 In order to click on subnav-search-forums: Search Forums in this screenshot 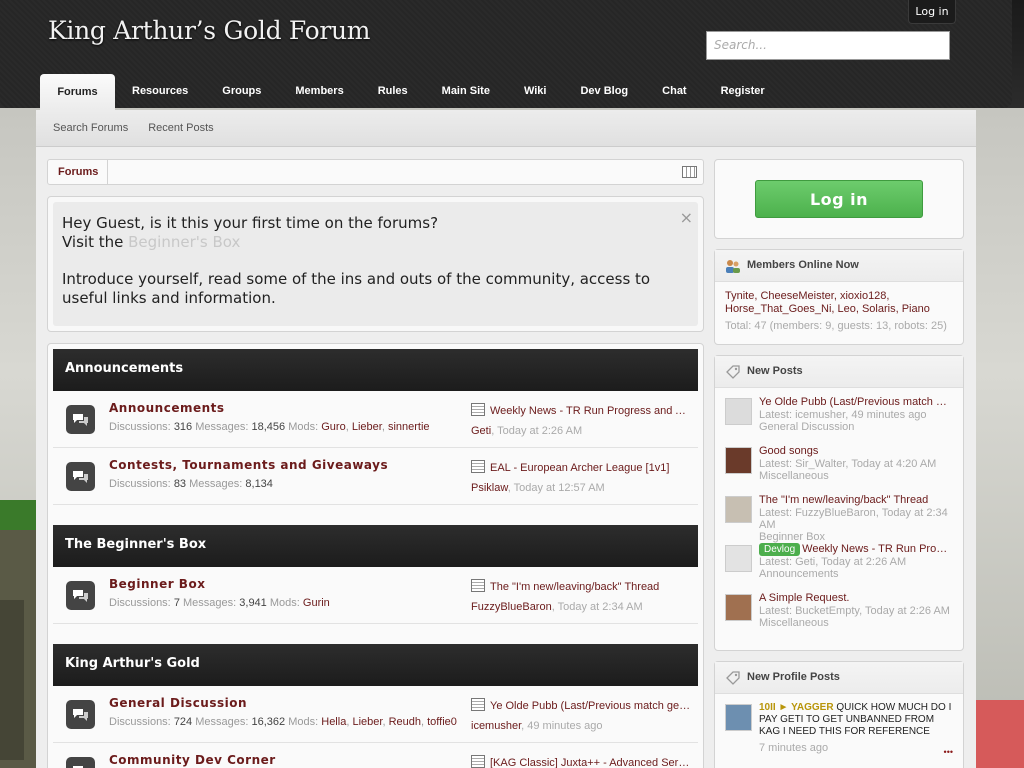, I will do `click(90, 128)`.